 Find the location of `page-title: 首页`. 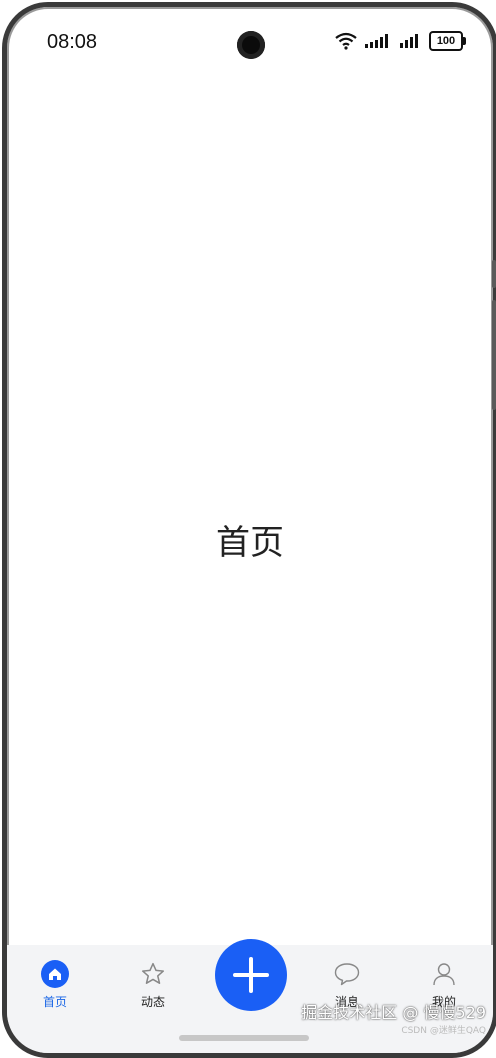

page-title: 首页 is located at coordinates (250, 543).